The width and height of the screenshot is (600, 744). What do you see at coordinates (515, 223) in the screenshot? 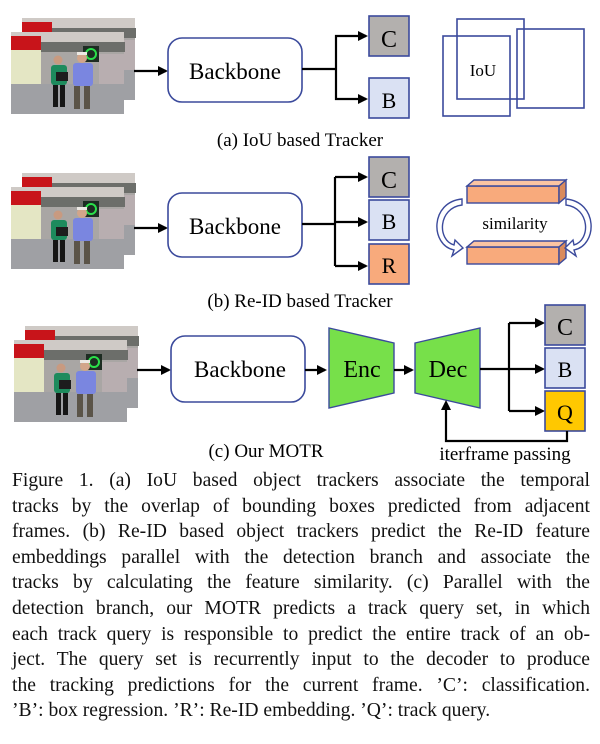
I see `similarity-label: similarity` at bounding box center [515, 223].